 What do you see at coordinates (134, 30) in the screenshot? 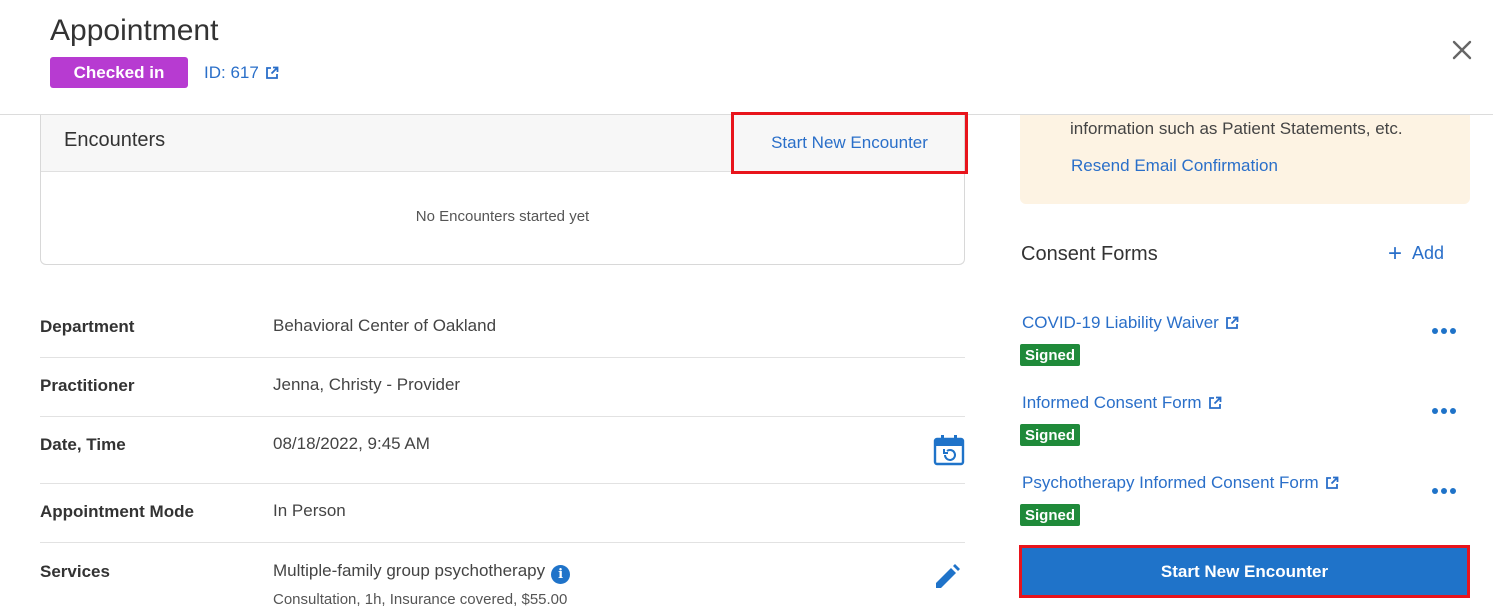
I see `page-title: Appointment` at bounding box center [134, 30].